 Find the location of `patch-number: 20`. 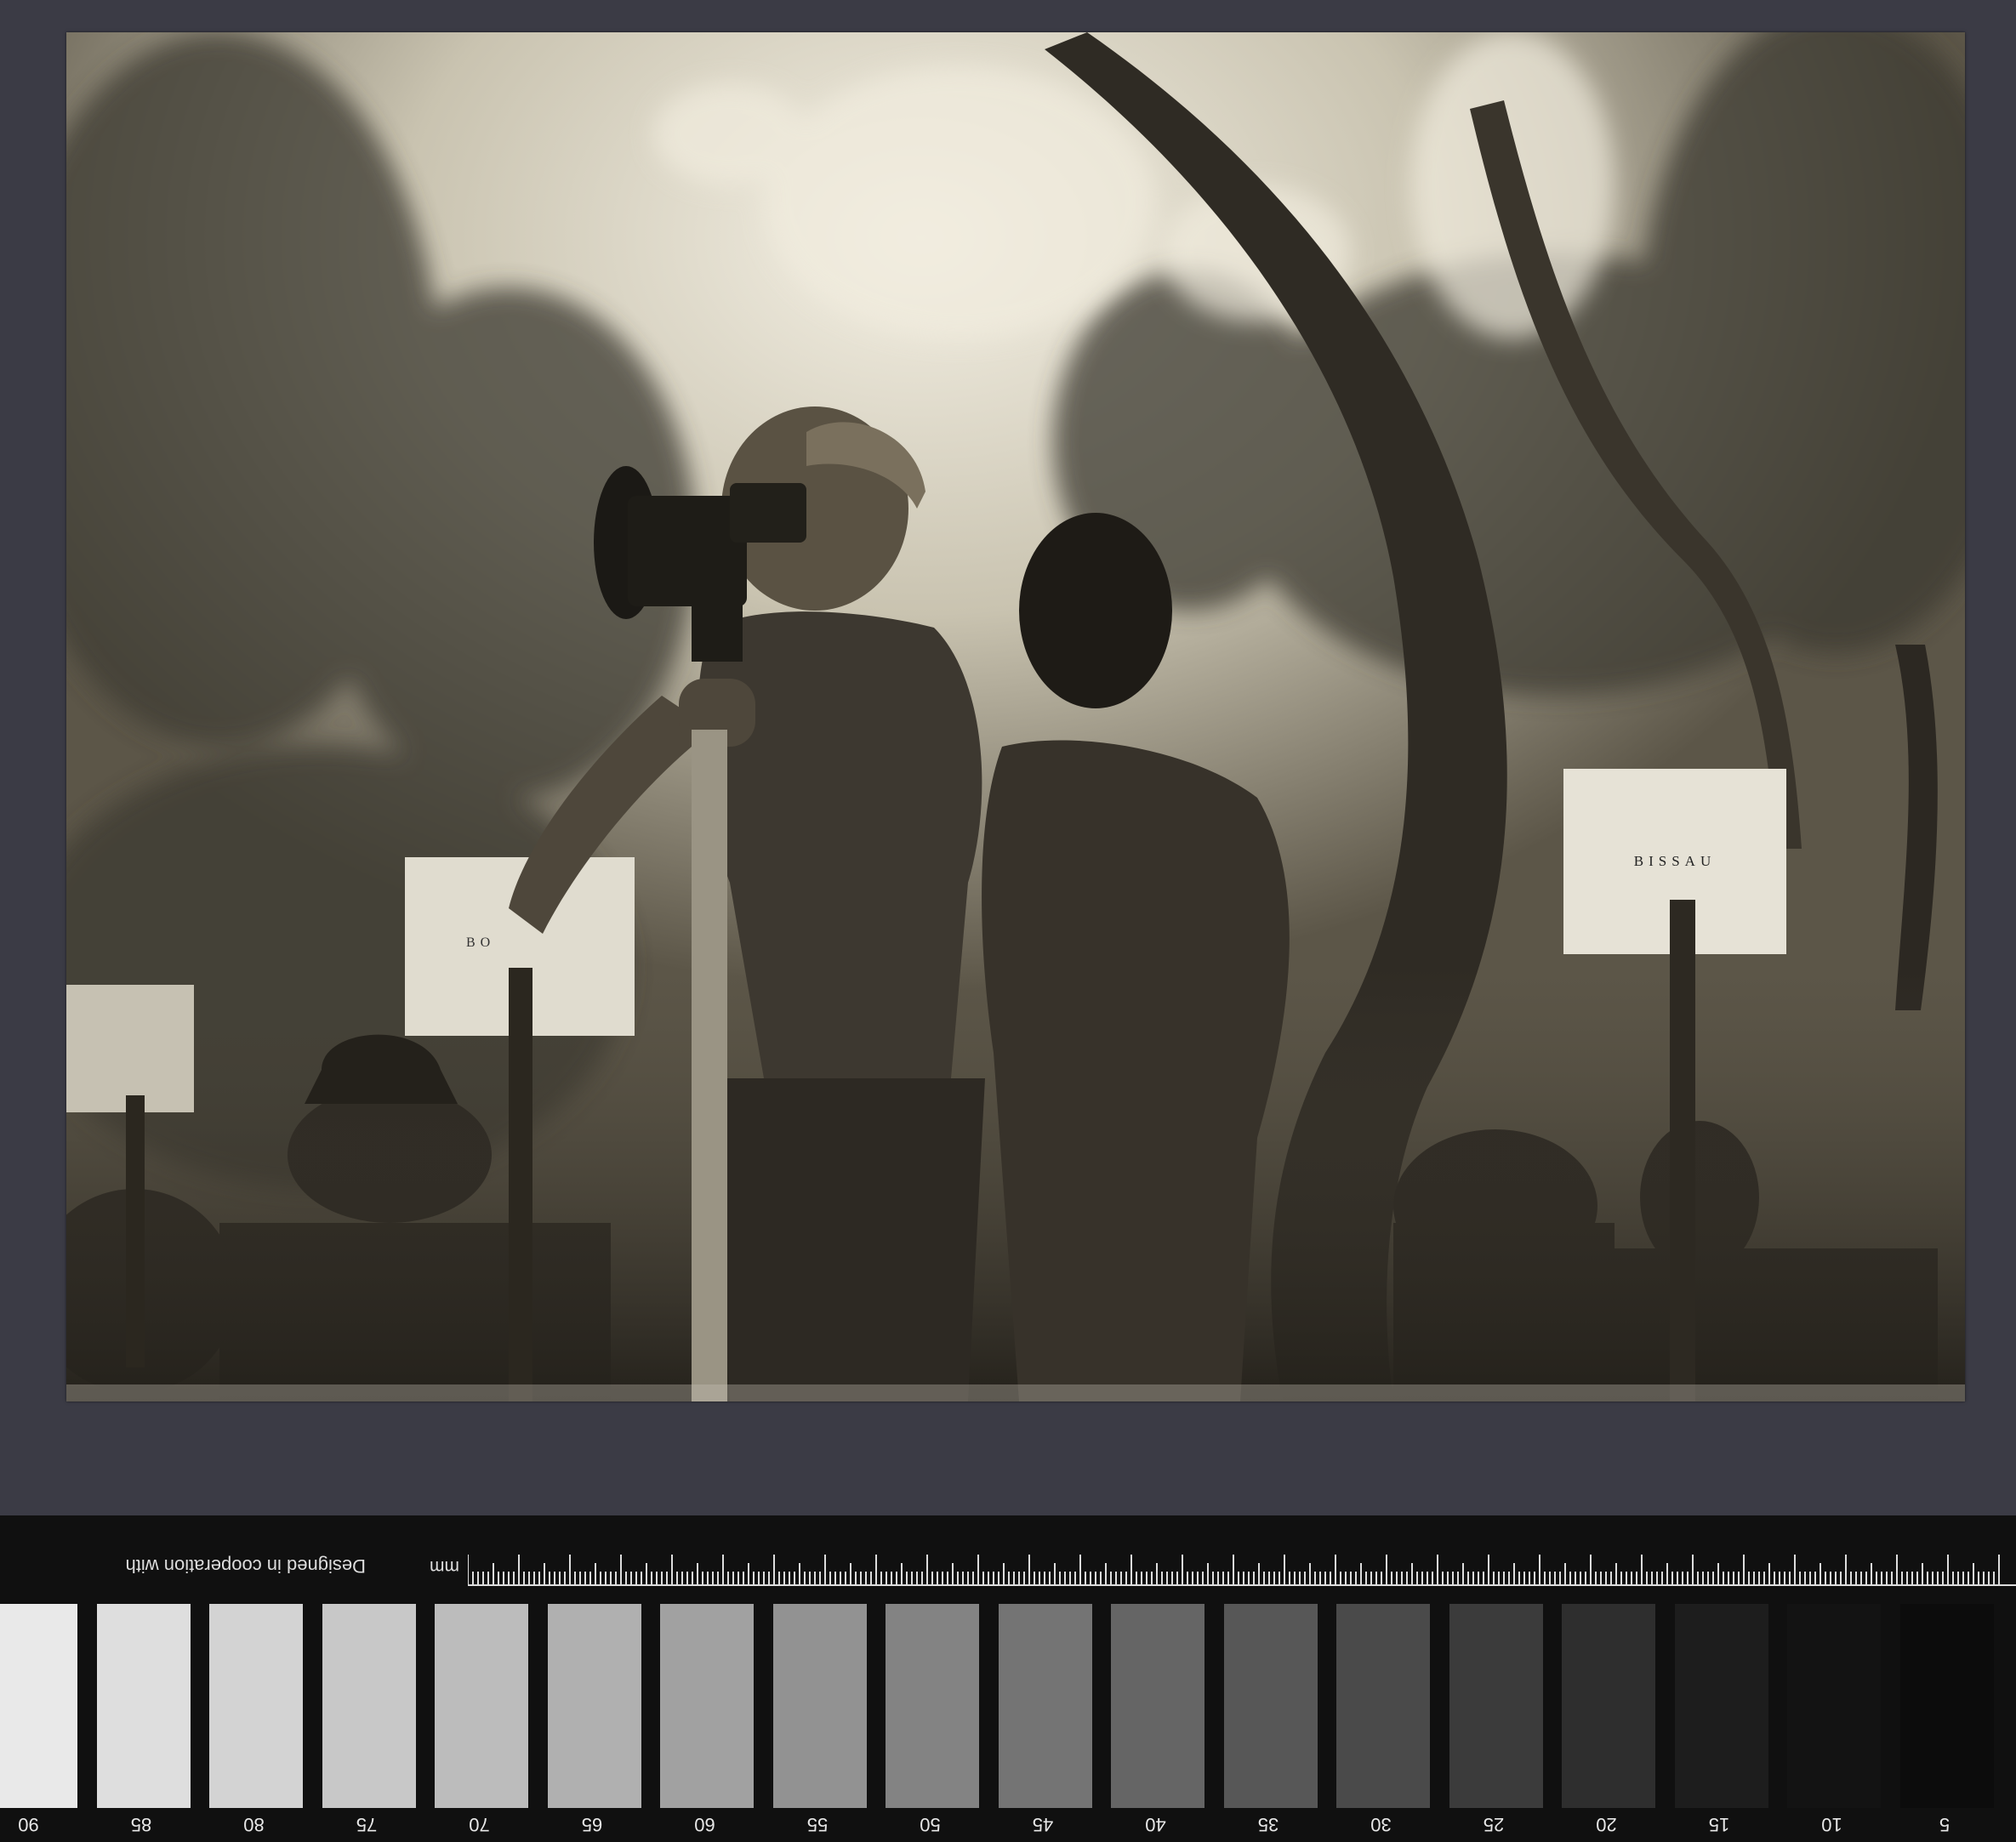

patch-number: 20 is located at coordinates (1606, 1824).